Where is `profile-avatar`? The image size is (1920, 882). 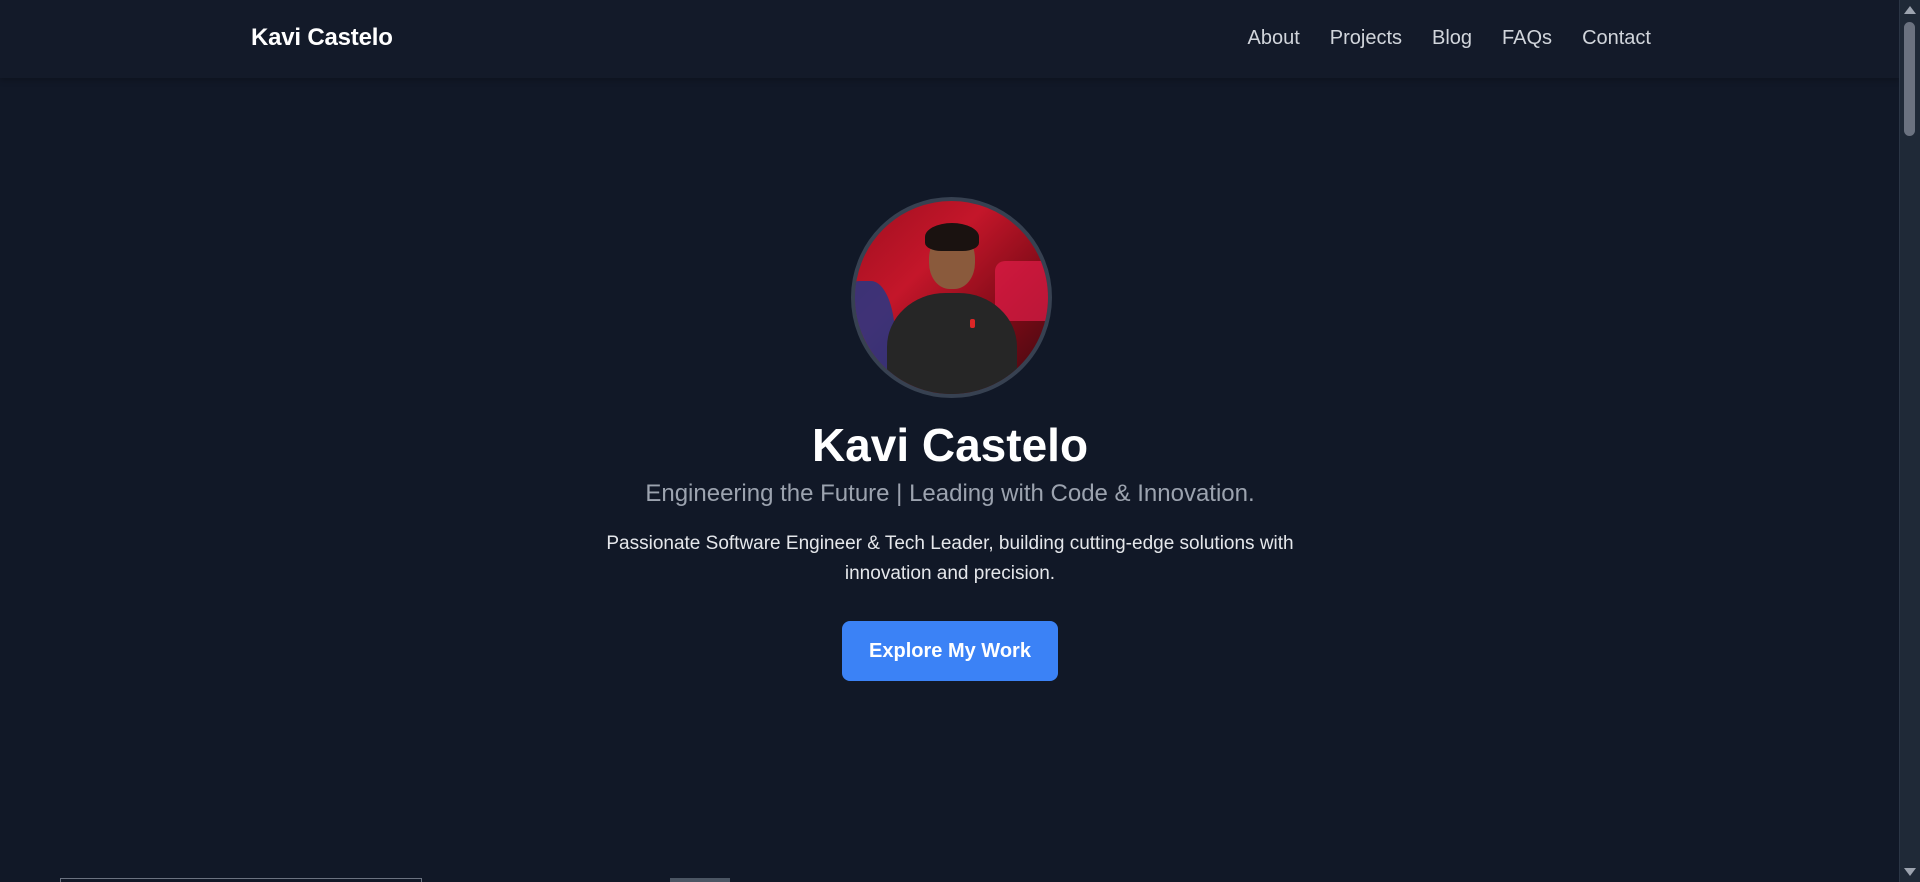
profile-avatar is located at coordinates (951, 297).